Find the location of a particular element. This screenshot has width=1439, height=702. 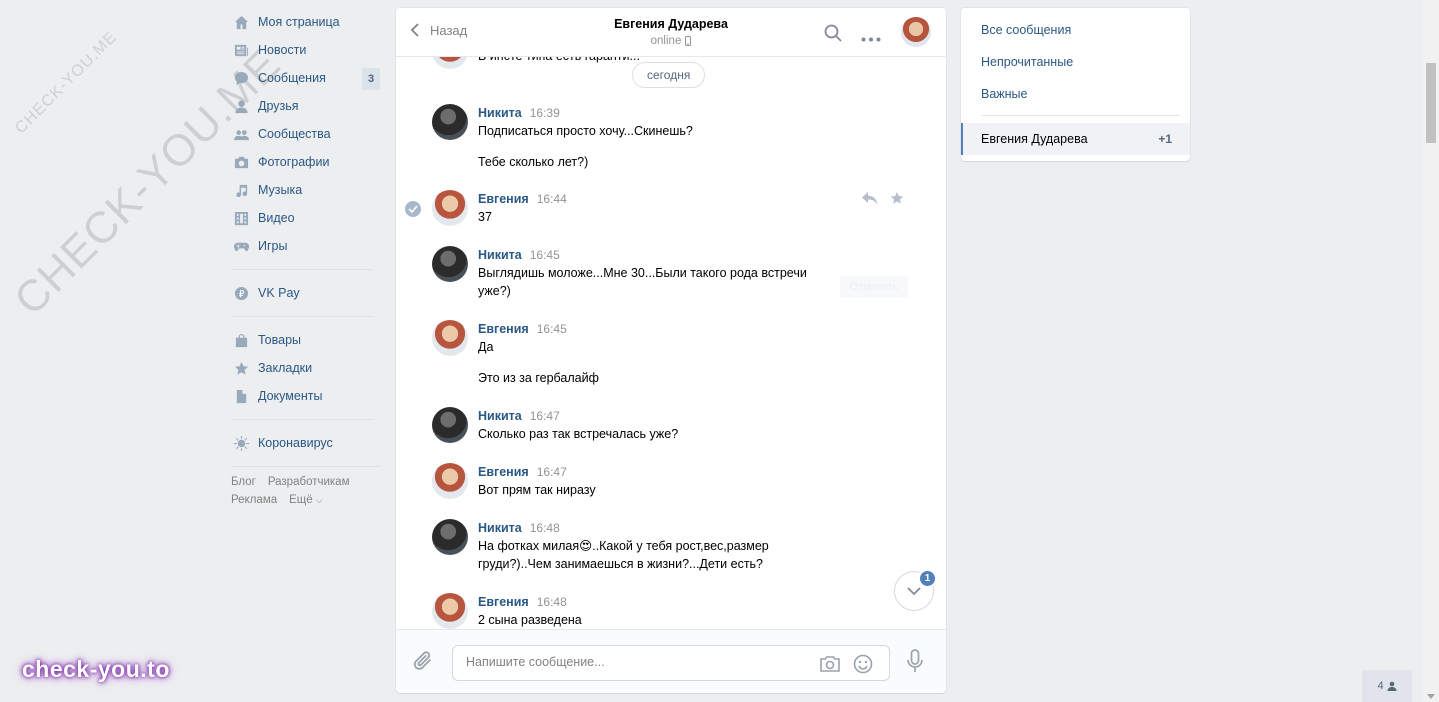

mobile-icon is located at coordinates (688, 41).